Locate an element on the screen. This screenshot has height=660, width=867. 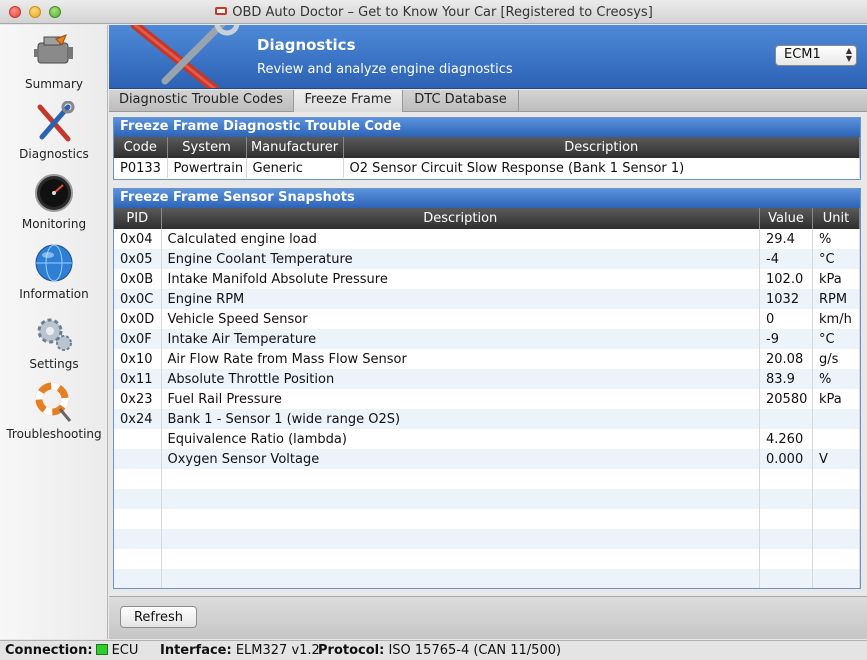
cell-value: 4.260 is located at coordinates (786, 439).